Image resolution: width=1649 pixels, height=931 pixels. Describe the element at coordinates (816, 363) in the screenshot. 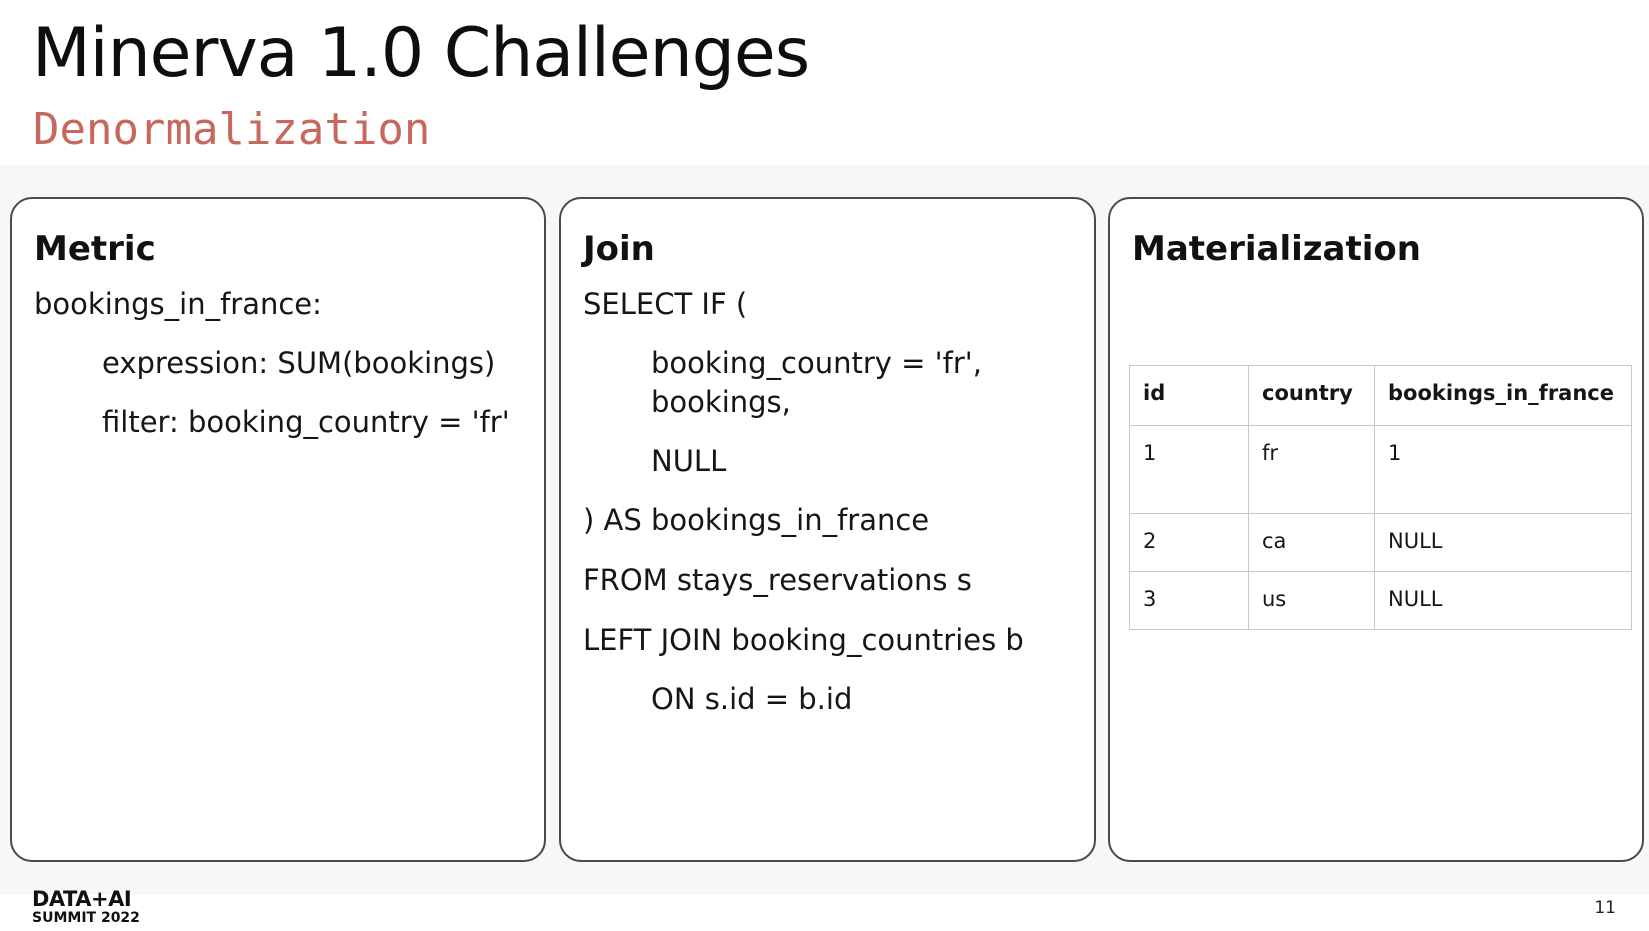

I see `join-sql-line: booking_country = 'fr',` at that location.